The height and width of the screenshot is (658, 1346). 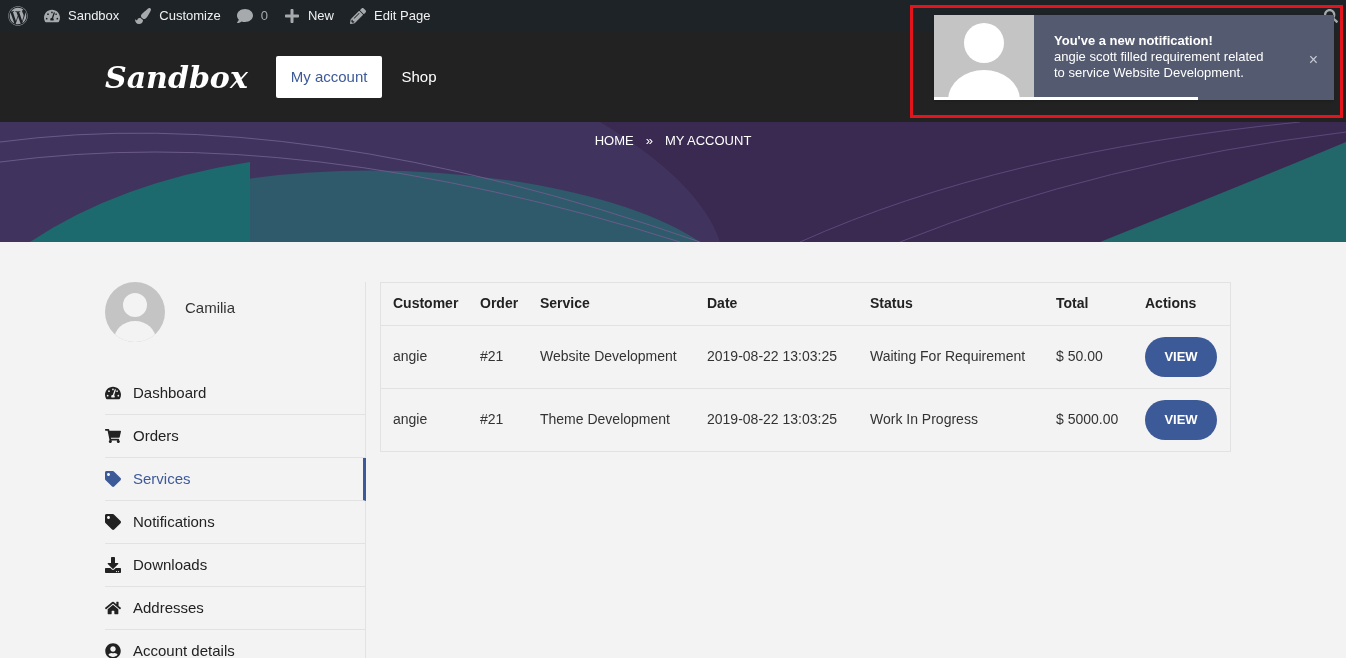 What do you see at coordinates (135, 312) in the screenshot?
I see `avatar` at bounding box center [135, 312].